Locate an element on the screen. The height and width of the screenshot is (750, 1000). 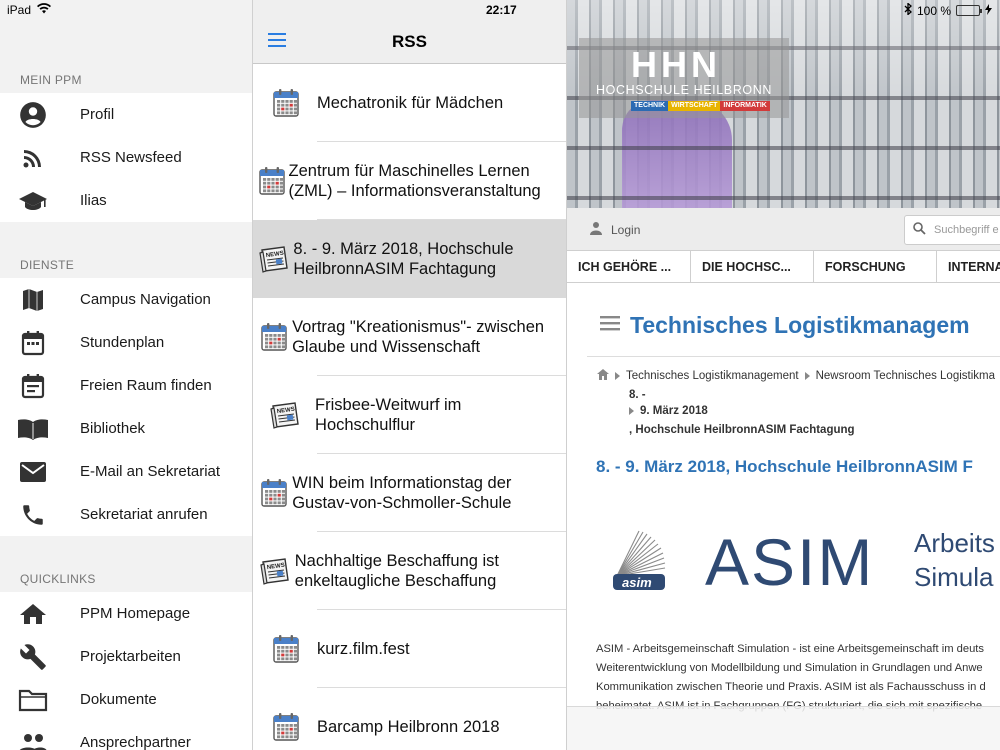
menu-item-ilias: Ilias is located at coordinates (126, 200).